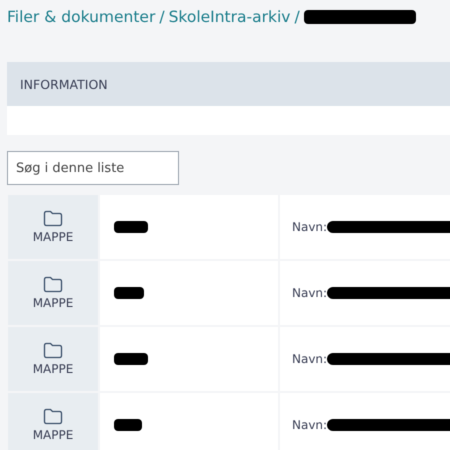 This screenshot has width=450, height=450. Describe the element at coordinates (64, 84) in the screenshot. I see `panel-title: INFORMATION` at that location.